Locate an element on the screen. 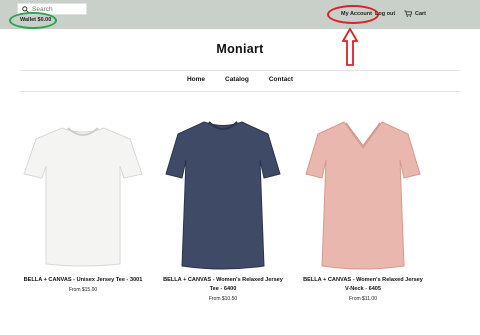 The image size is (480, 335). product-price: From $10.50 is located at coordinates (223, 298).